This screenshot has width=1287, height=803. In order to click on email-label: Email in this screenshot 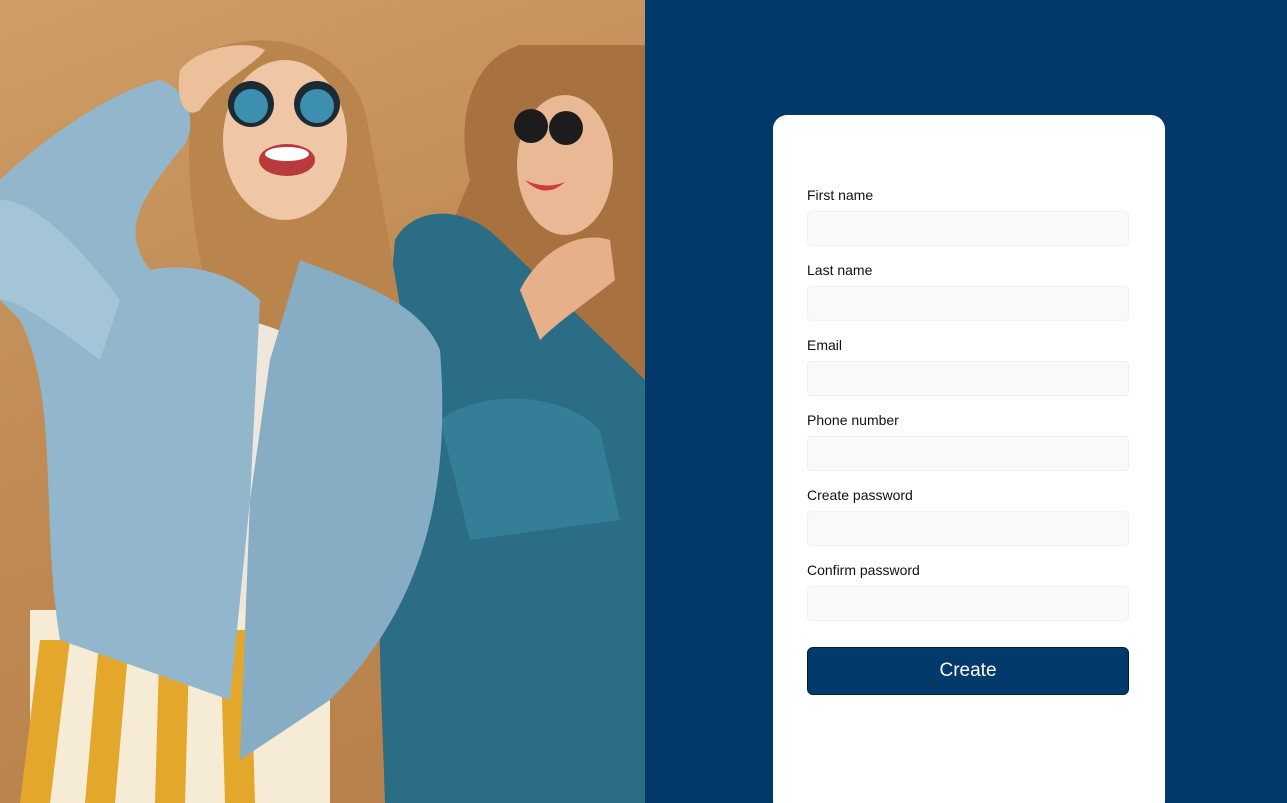, I will do `click(825, 345)`.